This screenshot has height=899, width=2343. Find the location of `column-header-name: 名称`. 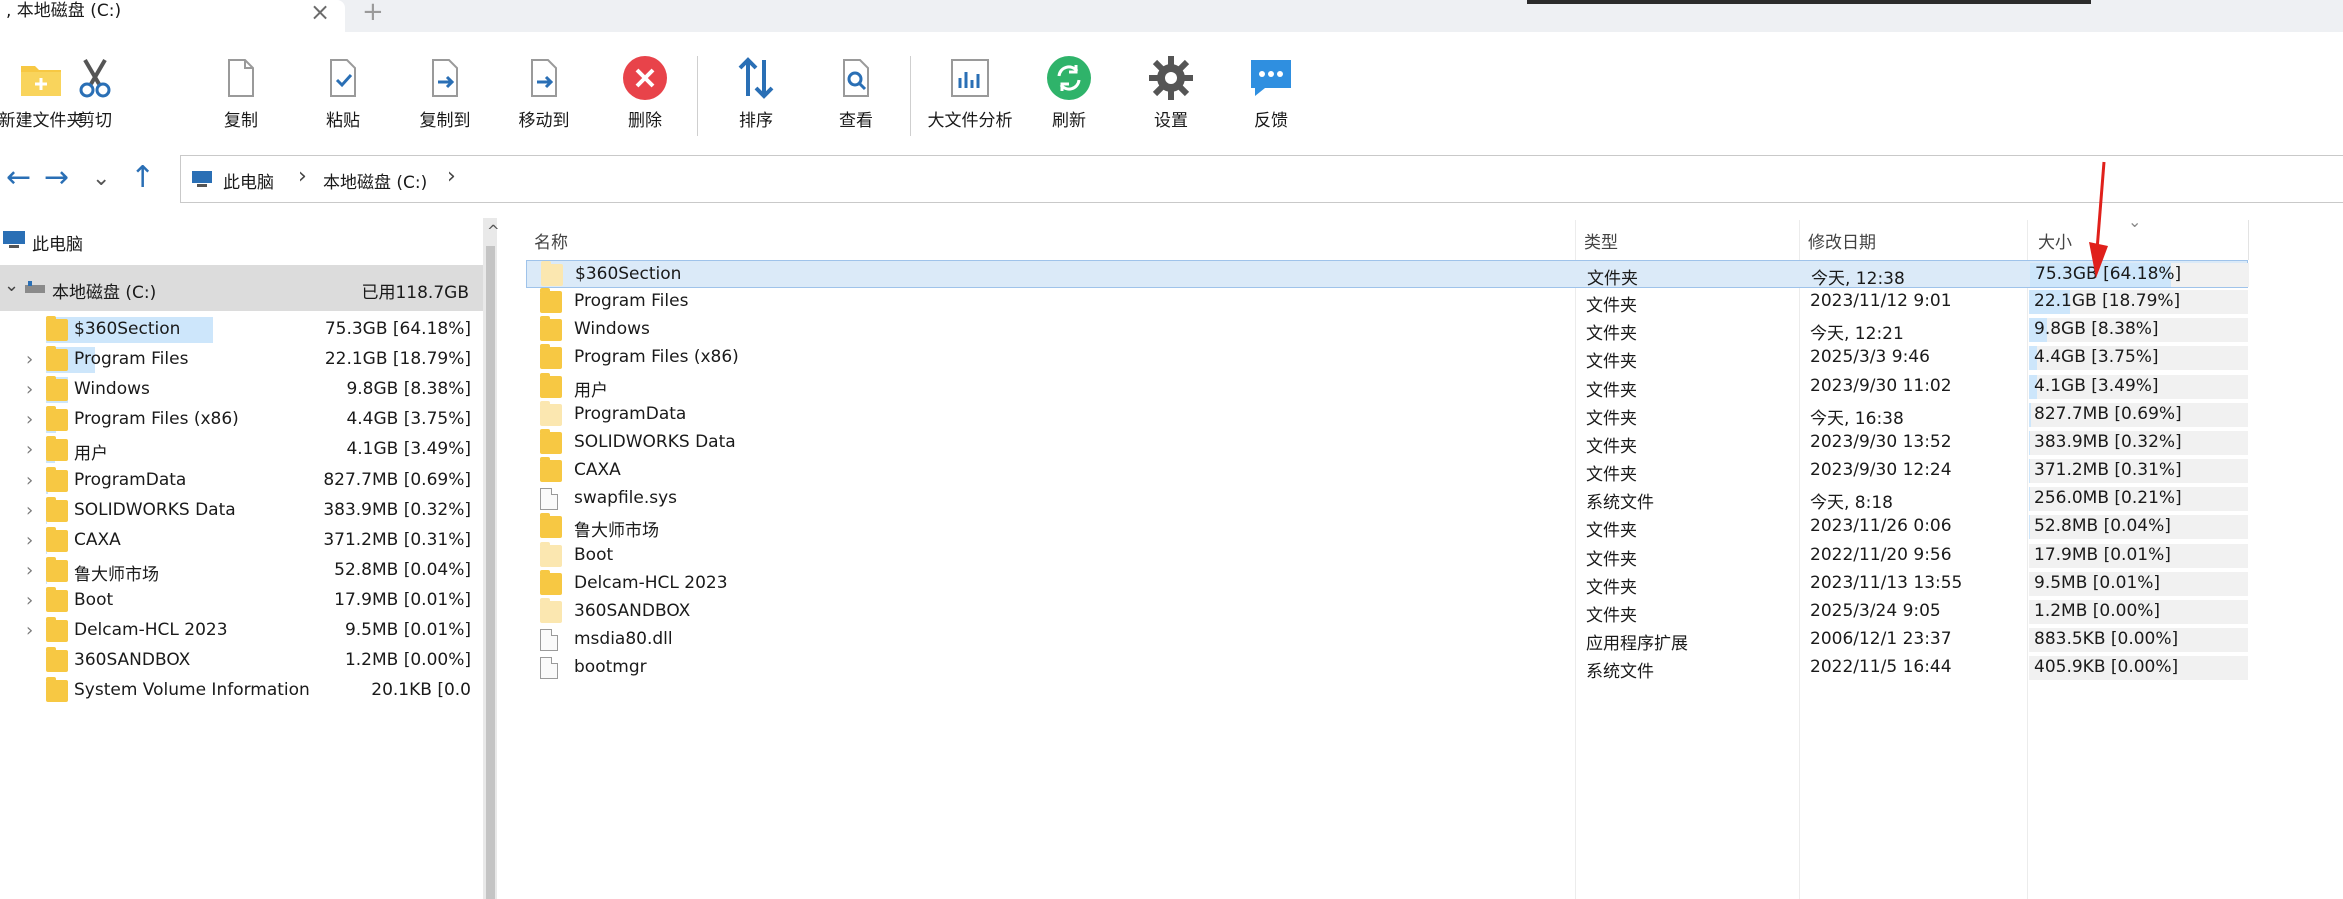

column-header-name: 名称 is located at coordinates (551, 240).